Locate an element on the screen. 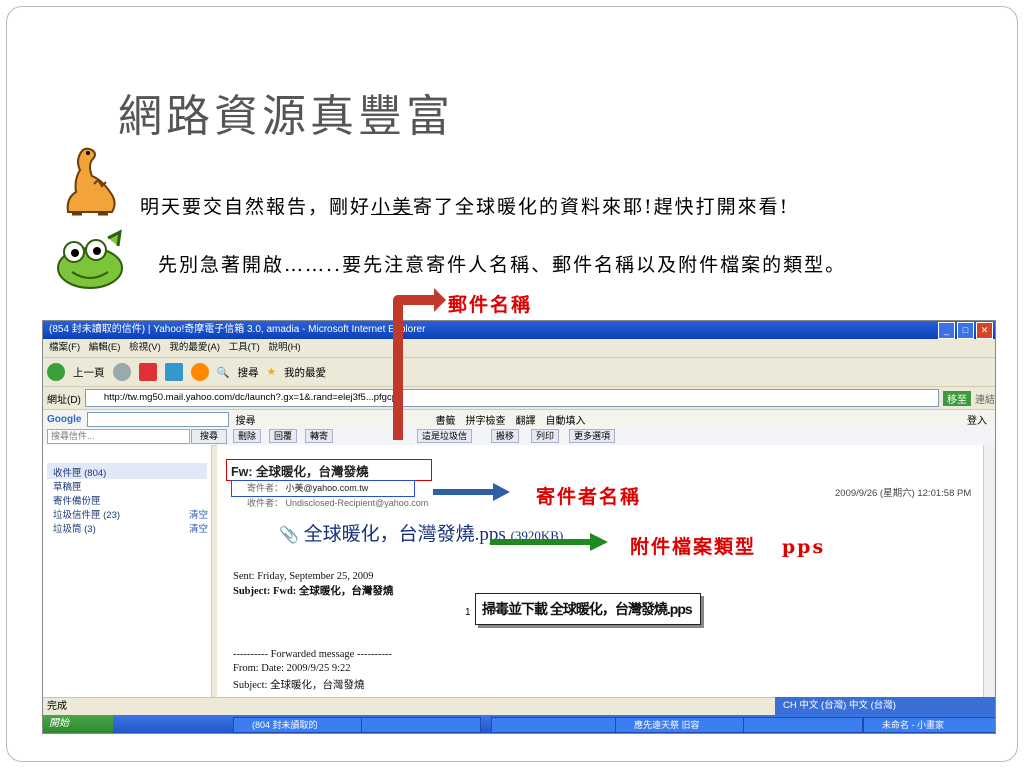  line1-text-b: 寄了全球暖化的資料來耶!趕快打開來看! is located at coordinates (601, 207).